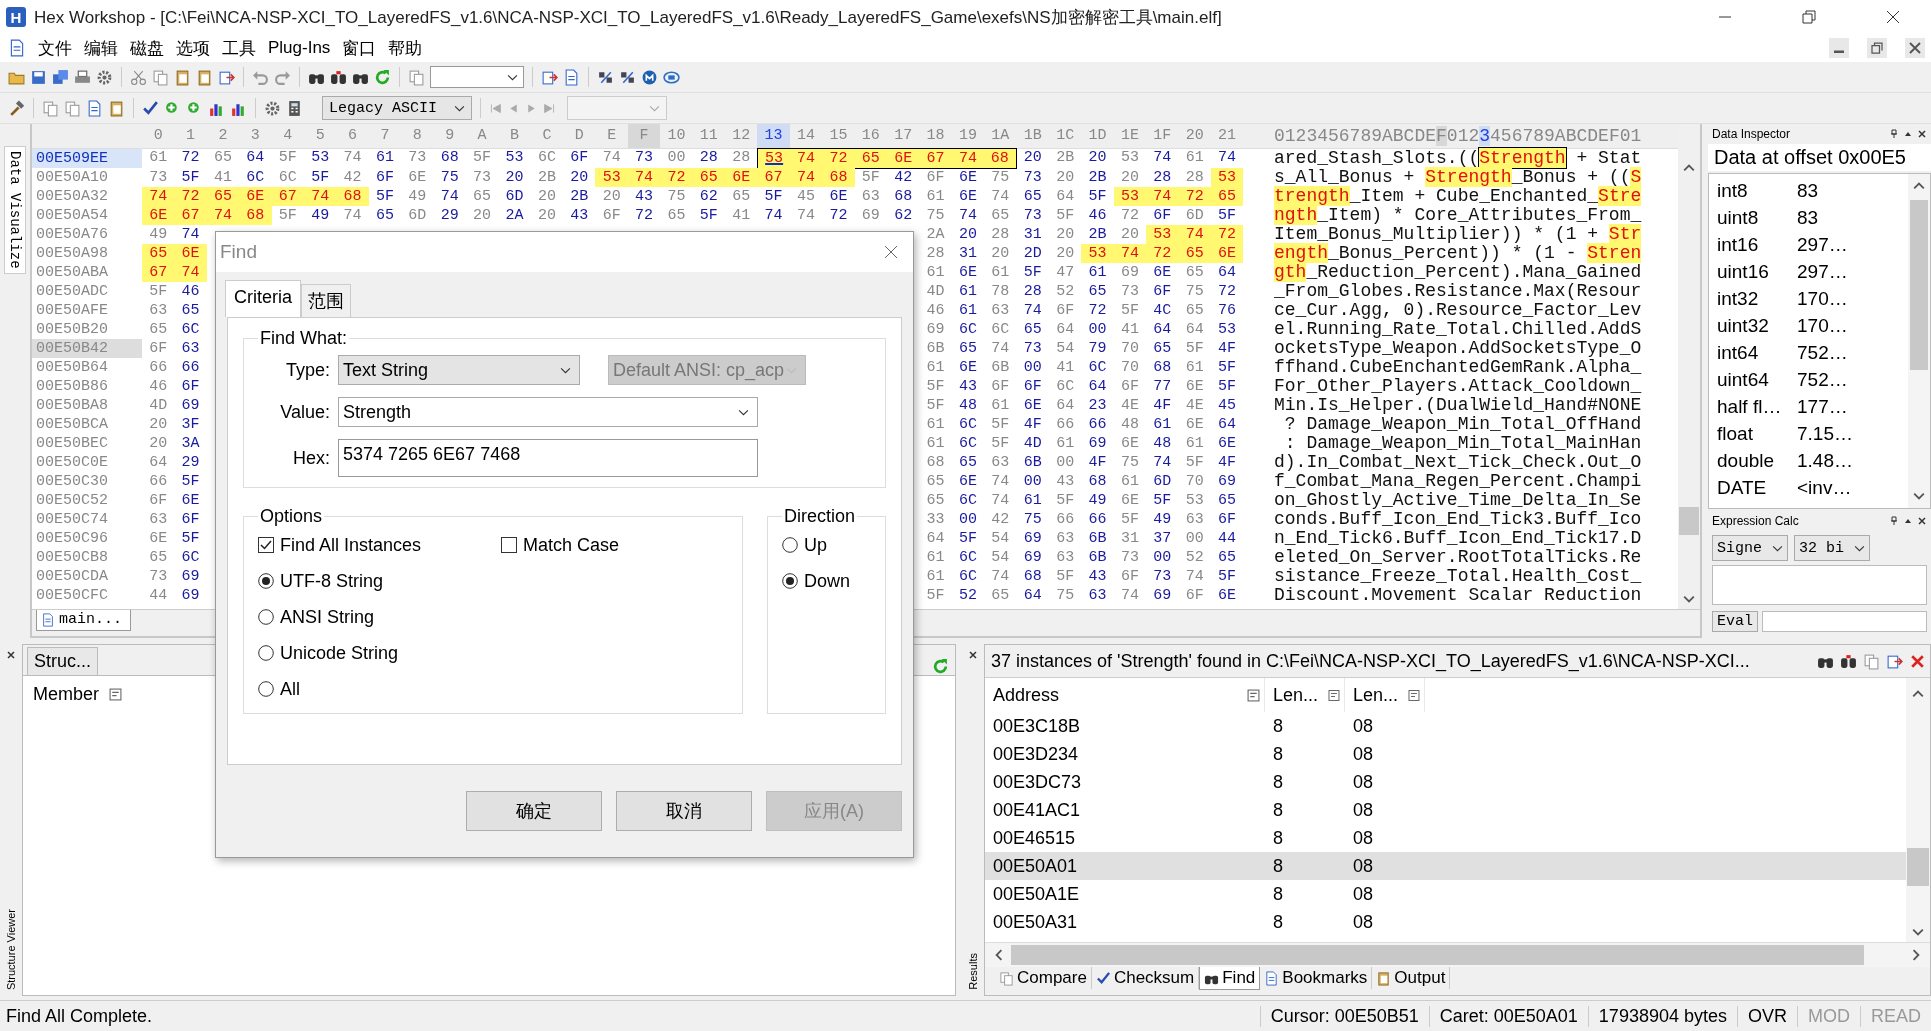  What do you see at coordinates (294, 108) in the screenshot?
I see `calculator-icon` at bounding box center [294, 108].